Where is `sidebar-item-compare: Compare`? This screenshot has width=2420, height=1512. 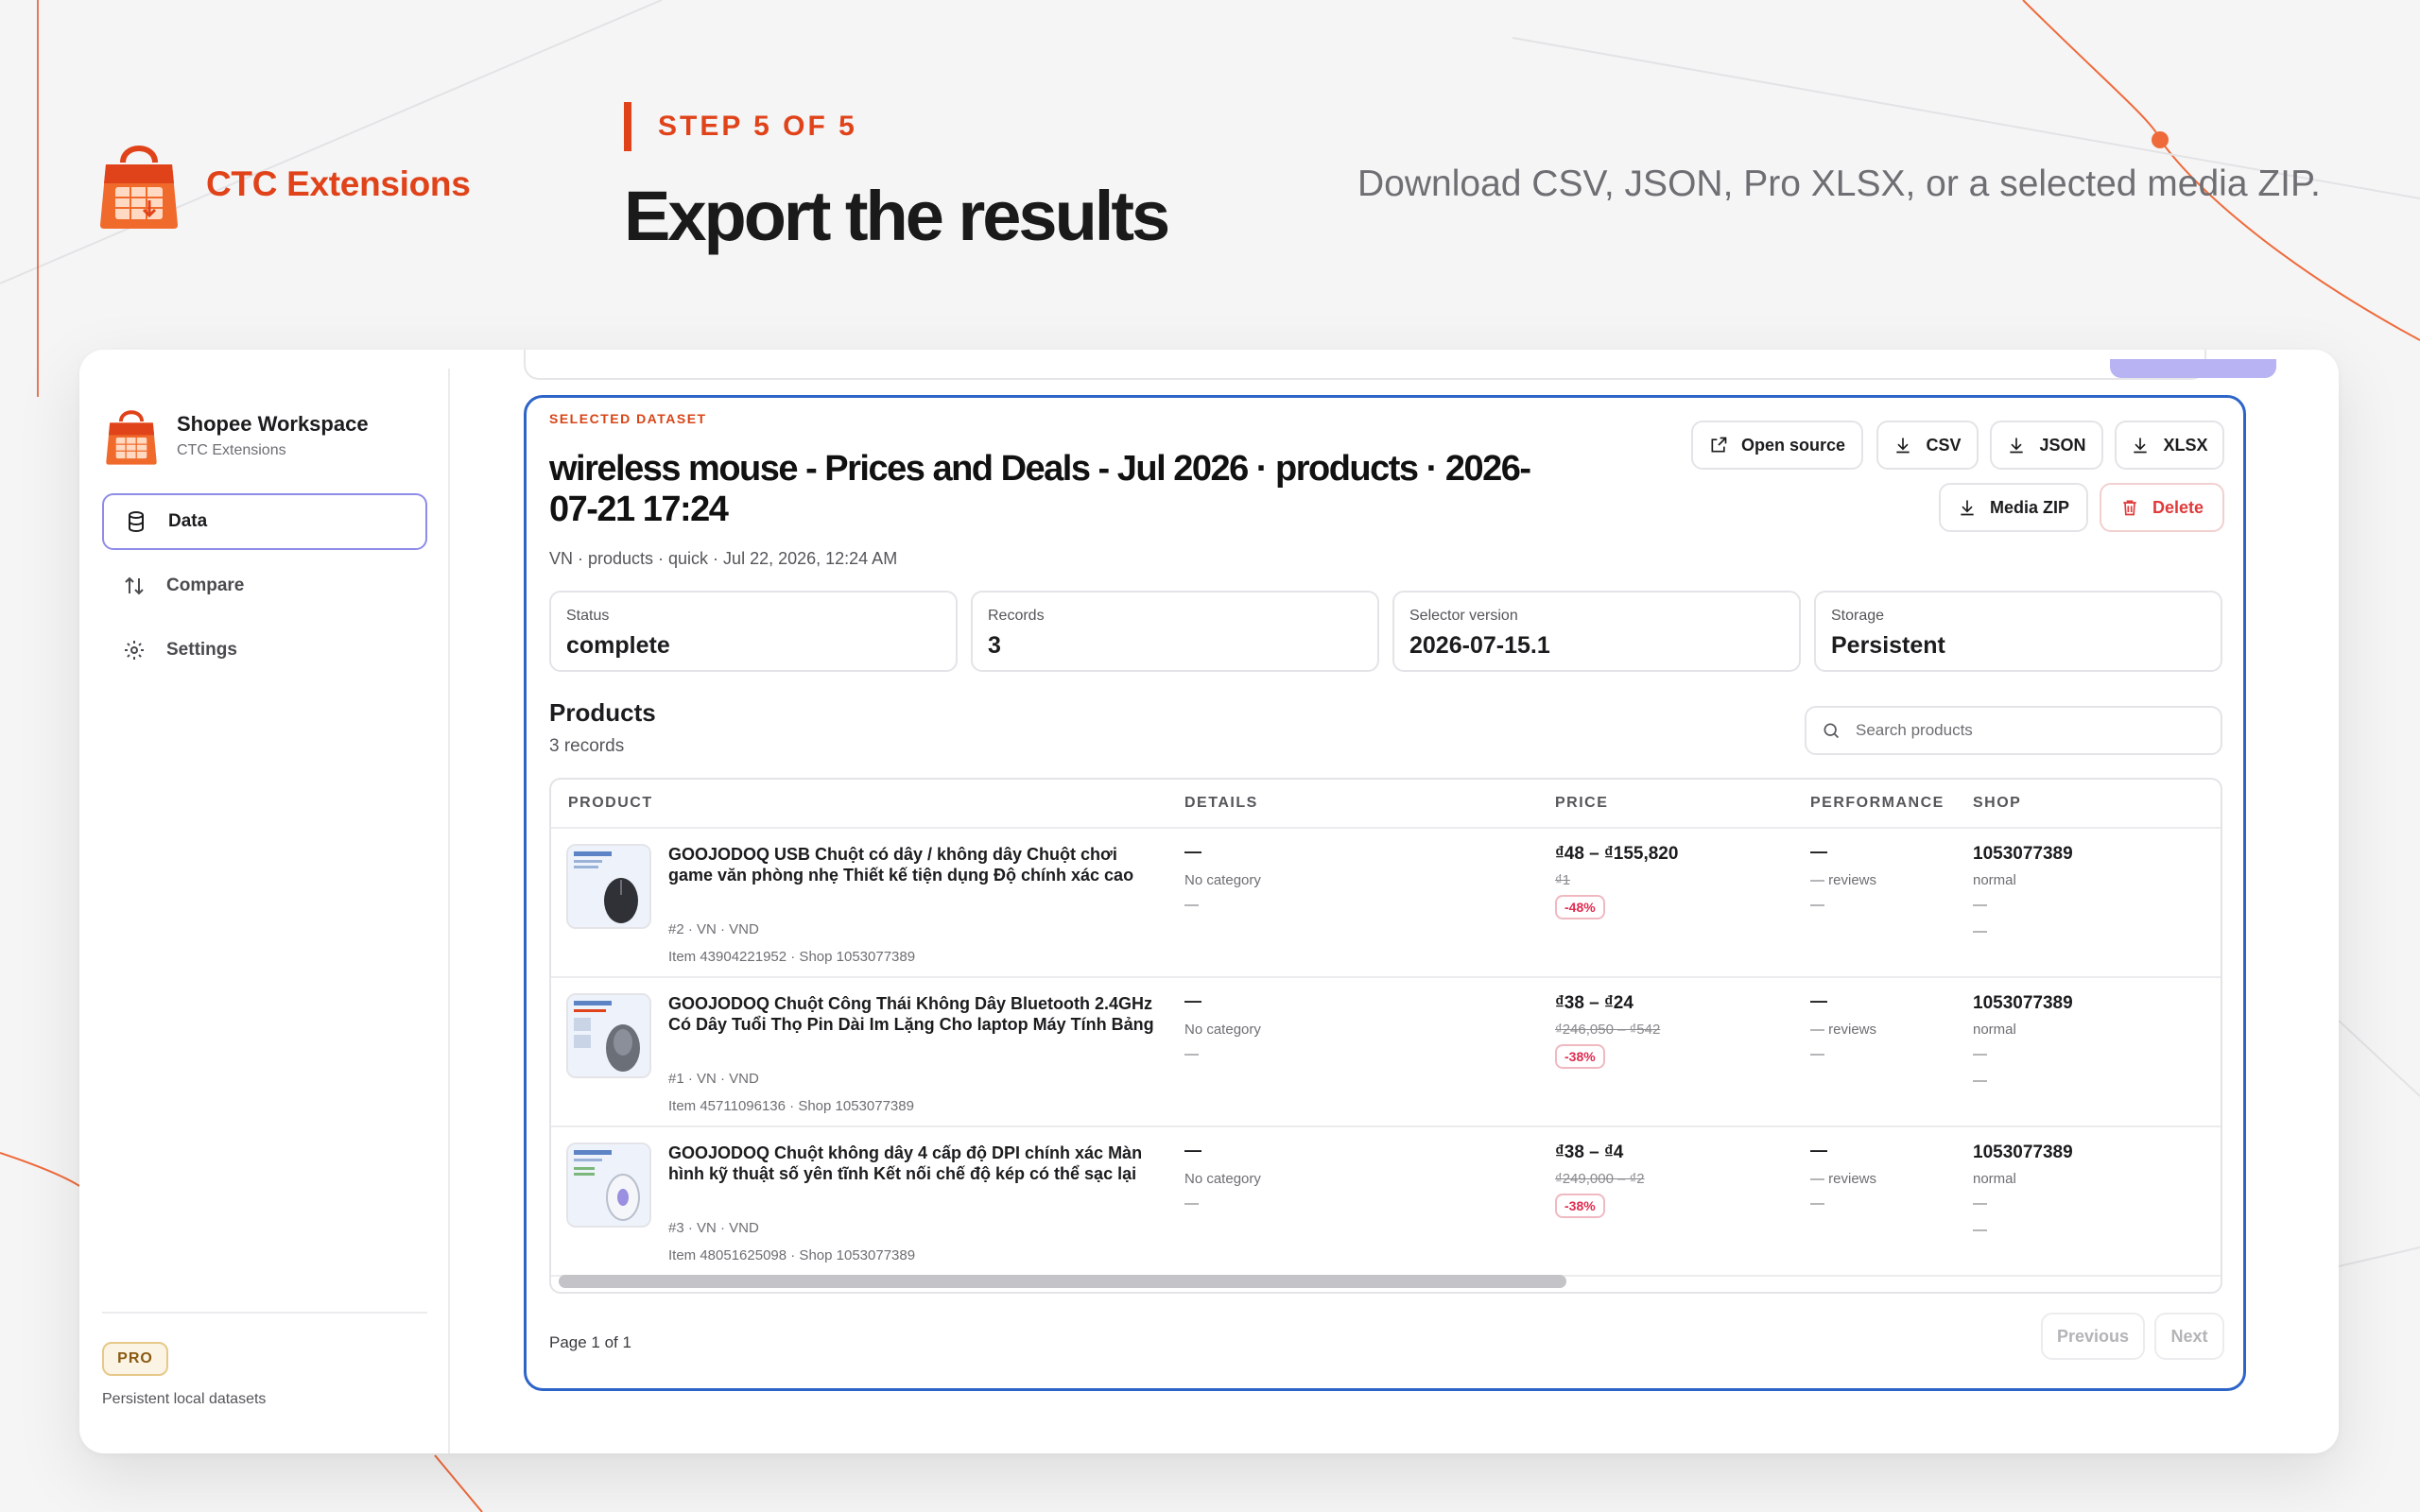
sidebar-item-compare: Compare is located at coordinates (264, 586).